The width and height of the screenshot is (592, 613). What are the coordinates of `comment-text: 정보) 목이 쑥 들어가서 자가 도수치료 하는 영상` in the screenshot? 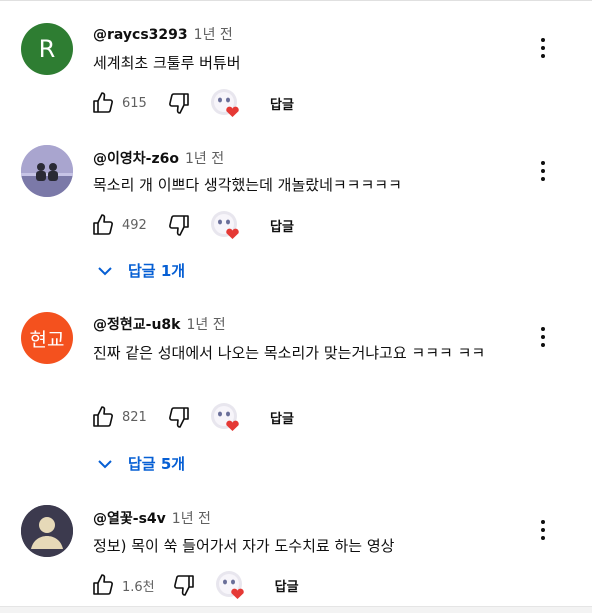 It's located at (244, 546).